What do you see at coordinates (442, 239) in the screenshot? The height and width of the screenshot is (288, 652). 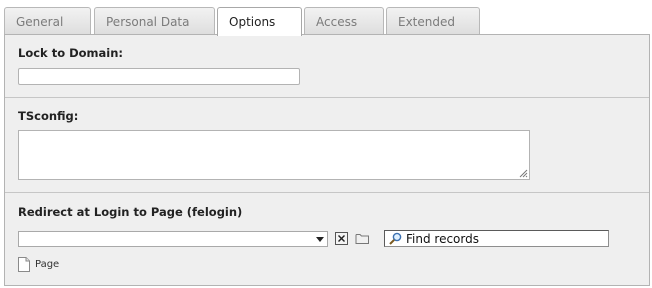 I see `find-records-placeholder: Find records` at bounding box center [442, 239].